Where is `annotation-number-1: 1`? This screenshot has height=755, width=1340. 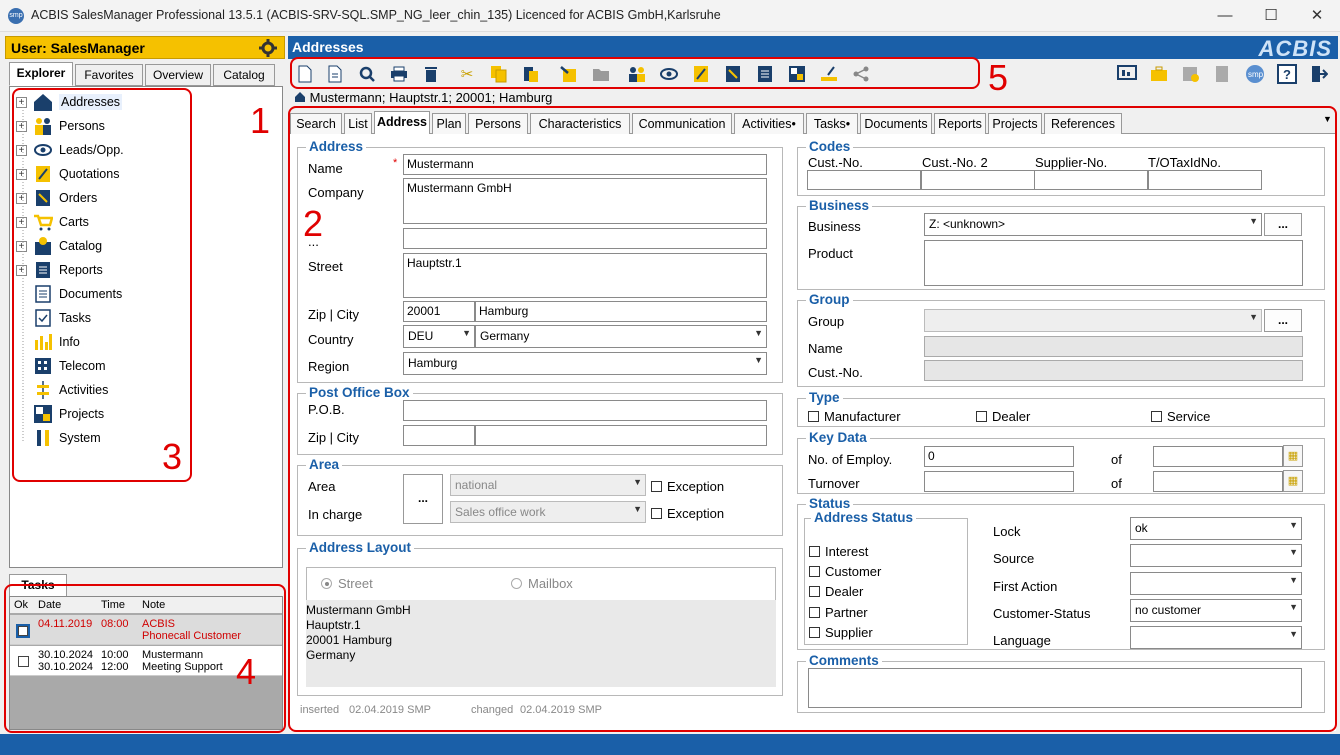 annotation-number-1: 1 is located at coordinates (260, 120).